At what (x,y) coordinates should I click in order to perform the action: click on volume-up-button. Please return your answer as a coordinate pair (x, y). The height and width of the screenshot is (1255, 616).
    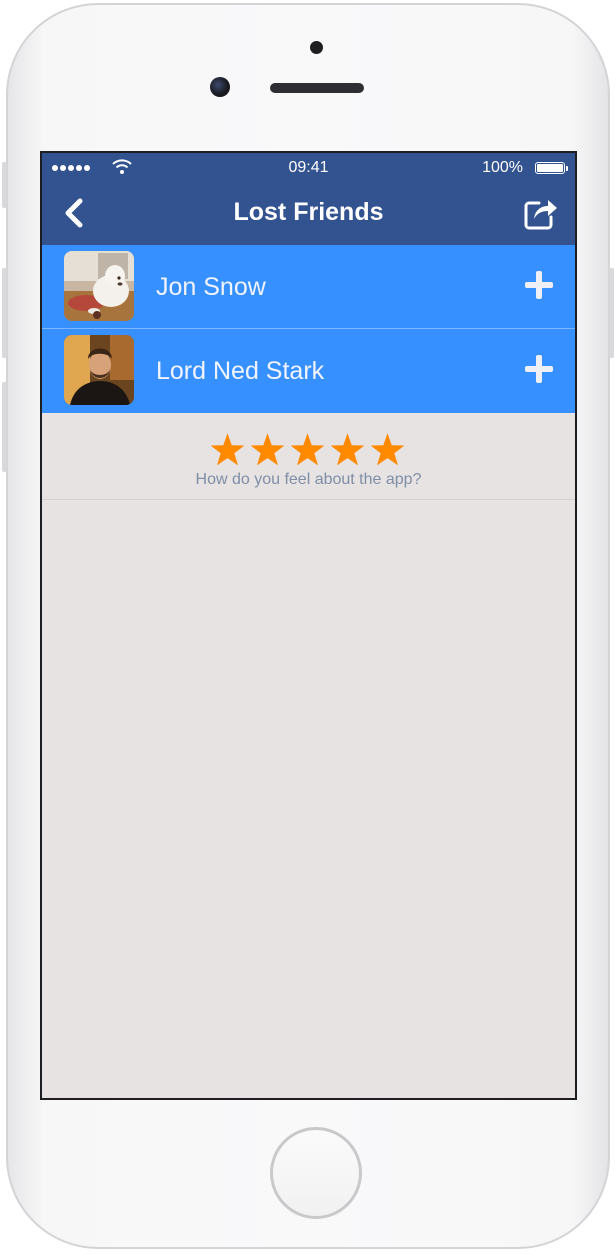
    Looking at the image, I should click on (4, 313).